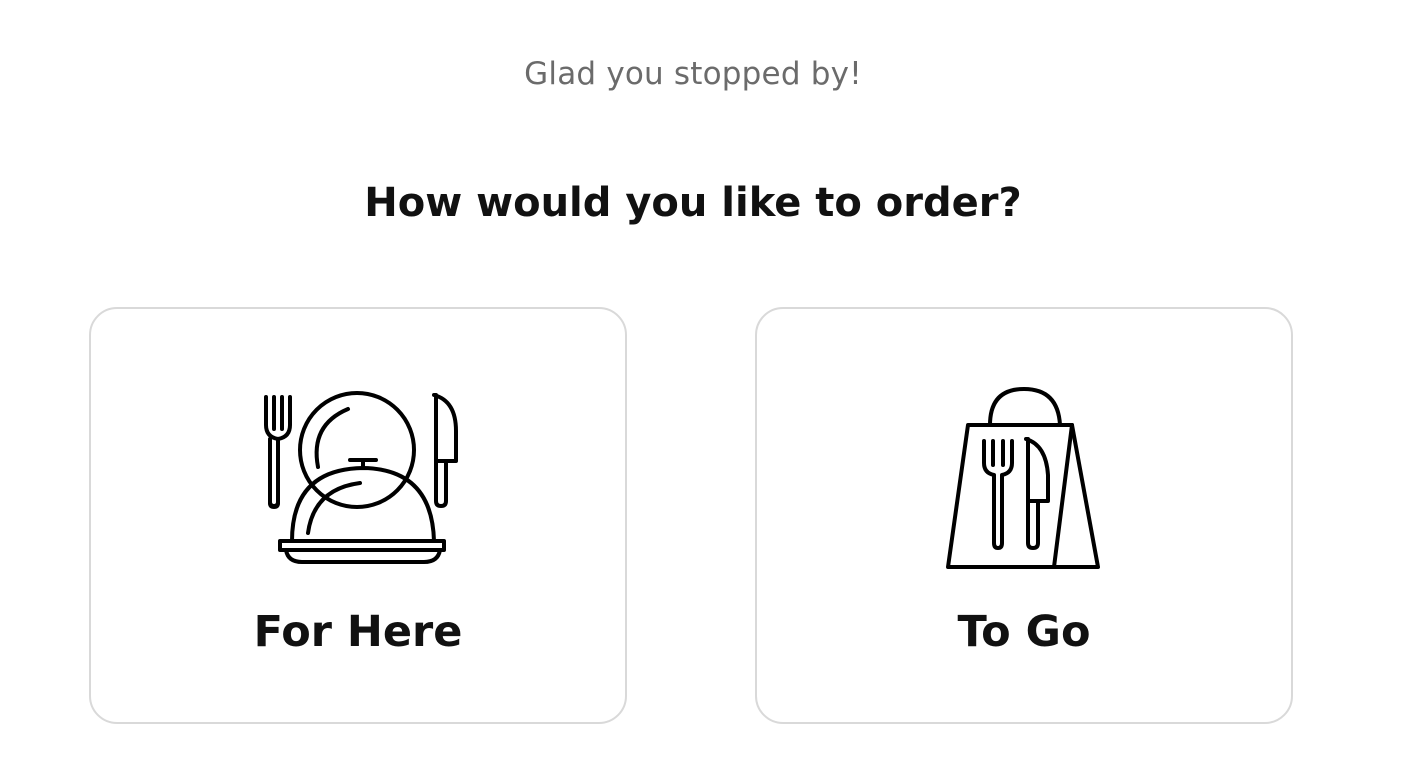 The width and height of the screenshot is (1418, 769). Describe the element at coordinates (693, 74) in the screenshot. I see `greeting-text: Glad you stopped by!` at that location.